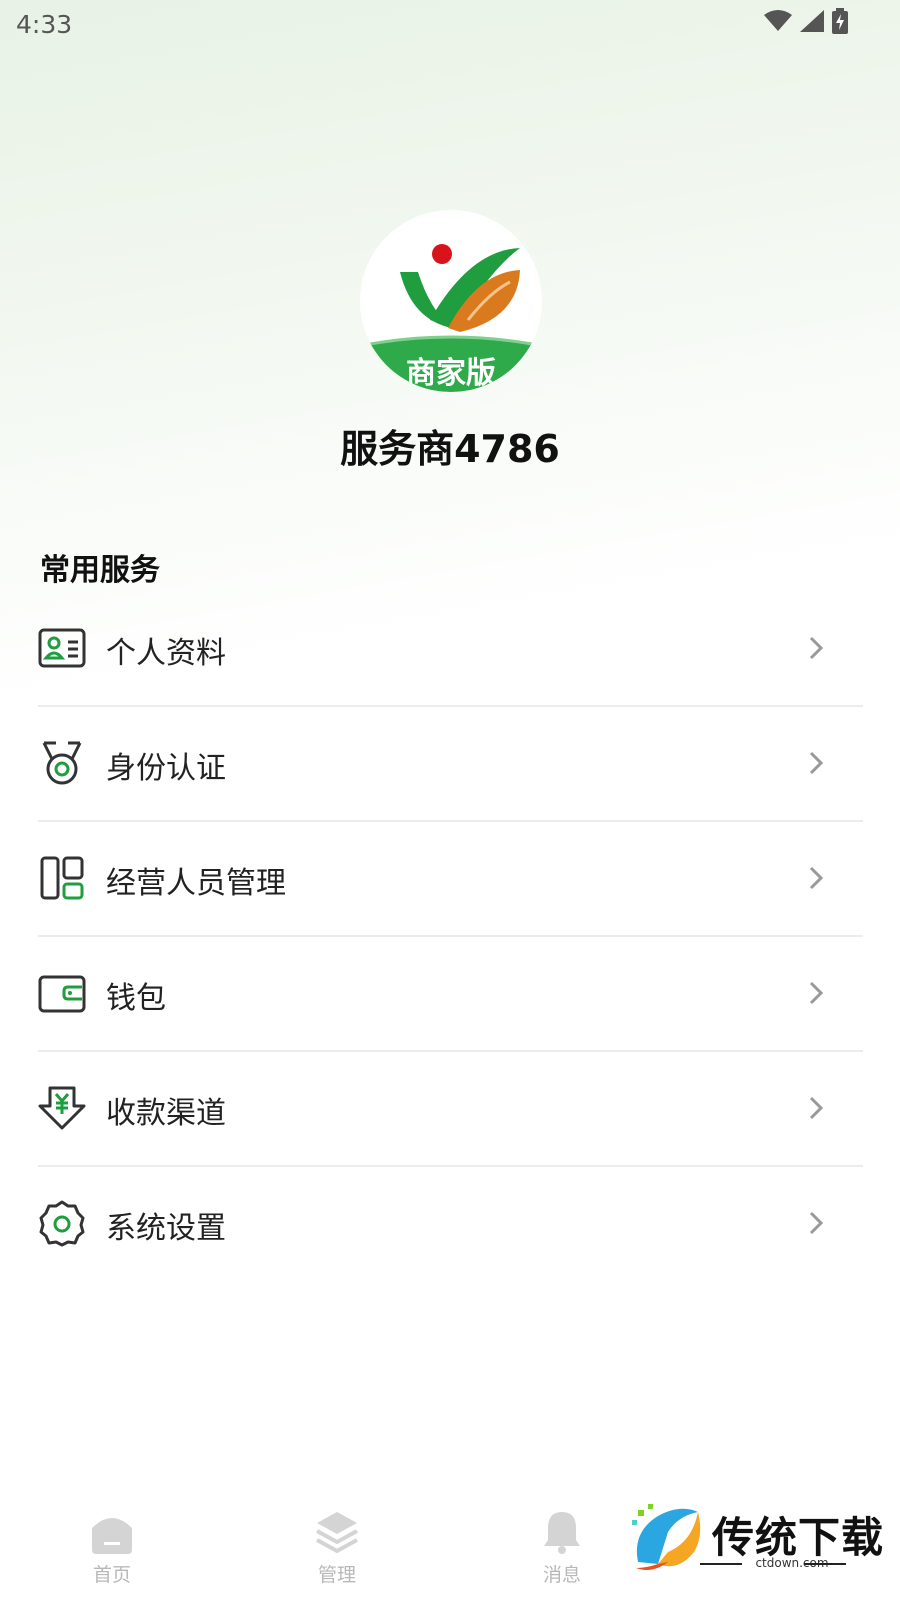 The width and height of the screenshot is (900, 1600). Describe the element at coordinates (450, 879) in the screenshot. I see `menu-item-staff-management: 经营人员管理` at that location.